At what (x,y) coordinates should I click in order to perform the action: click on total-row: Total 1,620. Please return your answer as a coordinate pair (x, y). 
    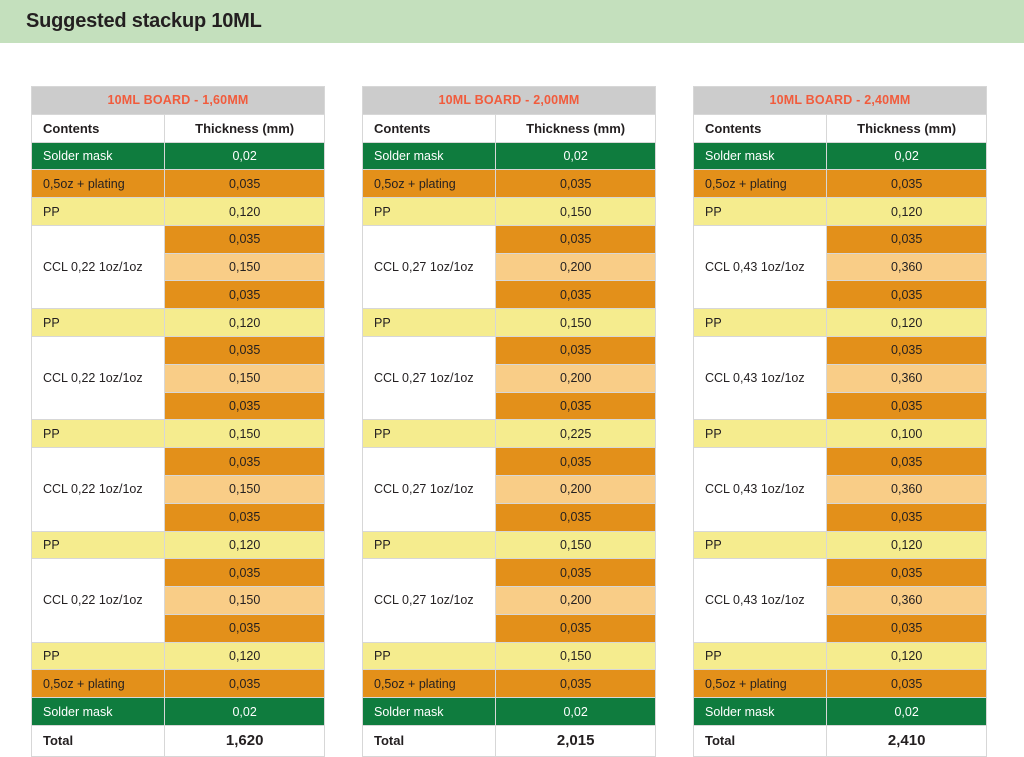
    Looking at the image, I should click on (177, 740).